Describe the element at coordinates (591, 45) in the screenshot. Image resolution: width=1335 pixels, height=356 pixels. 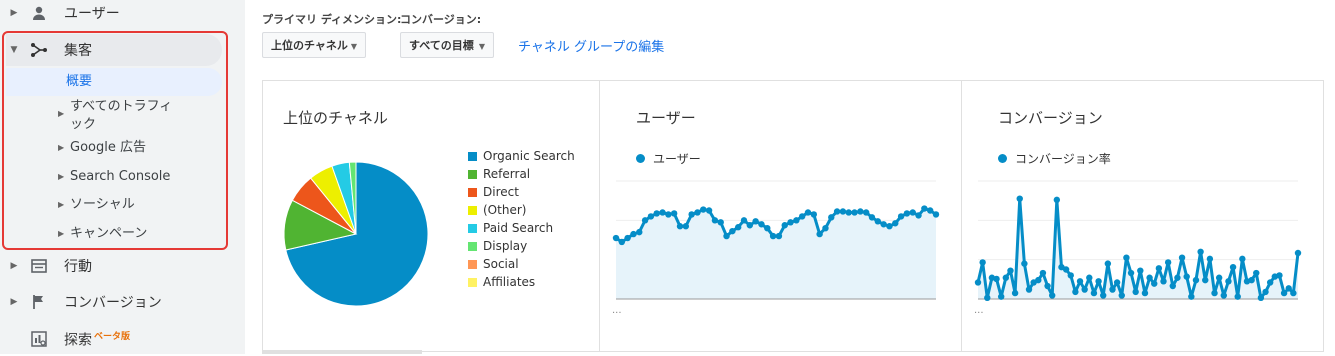
I see `edit-channel-group-link: チャネル グループの編集` at that location.